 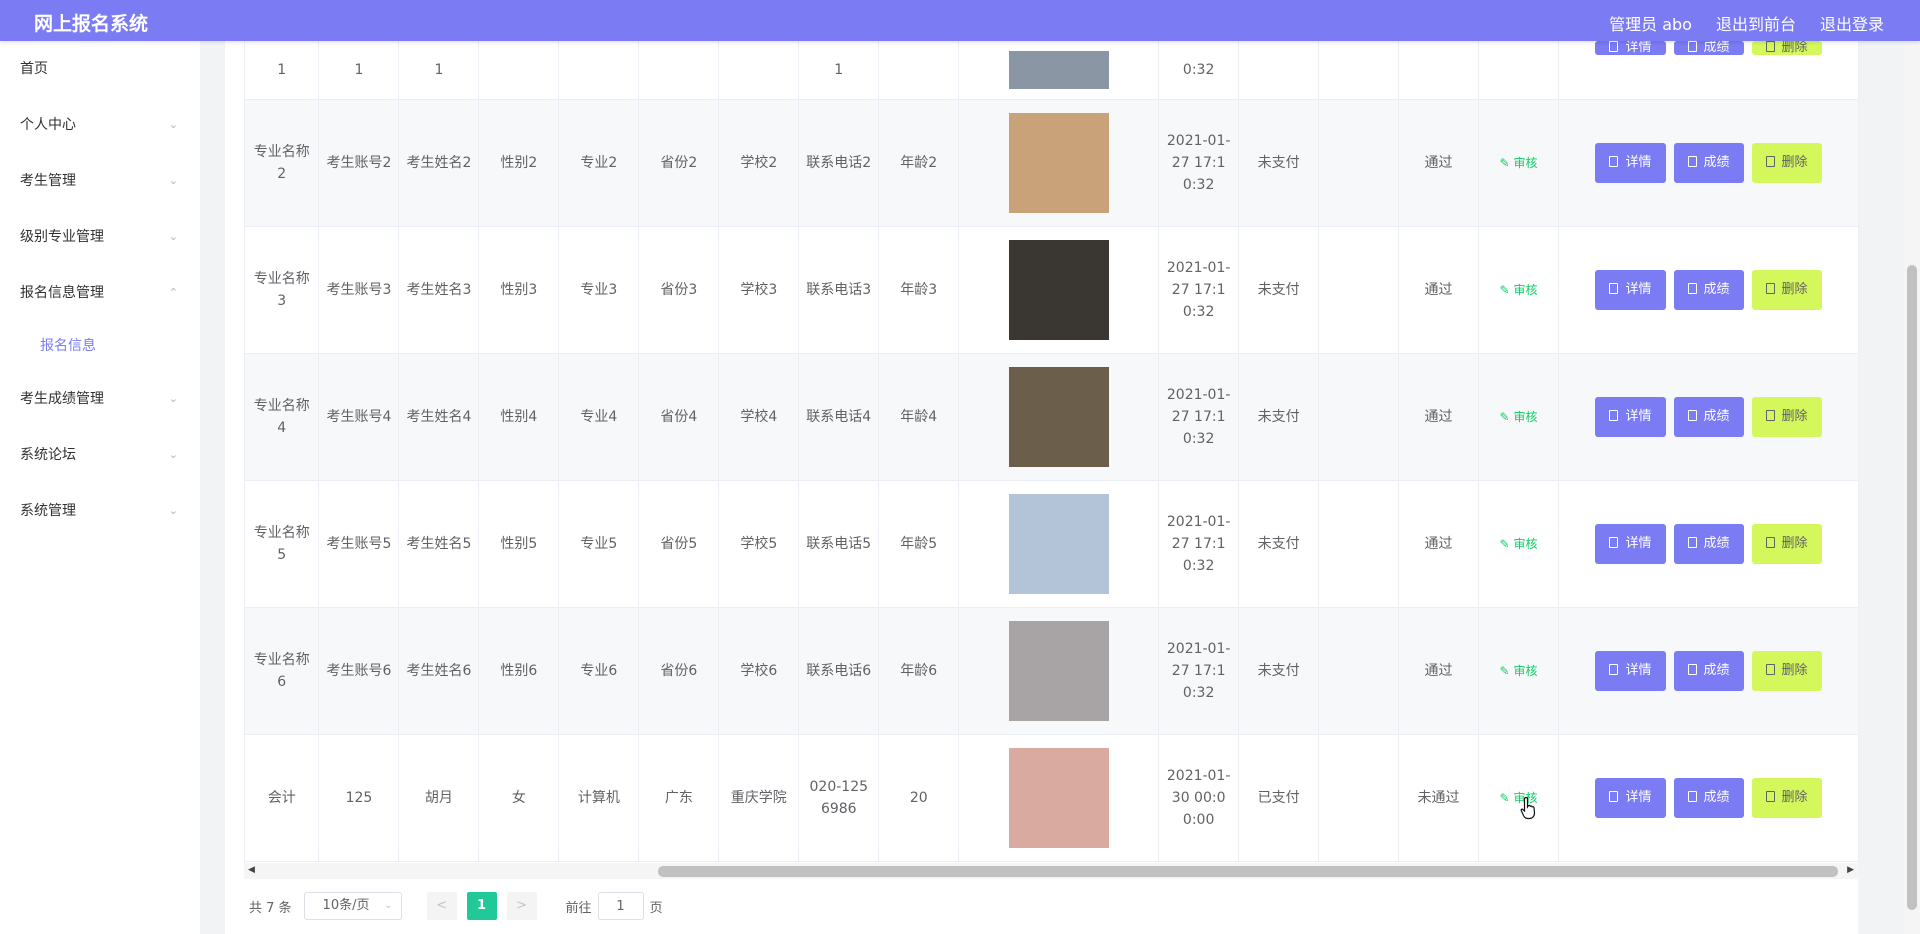 What do you see at coordinates (100, 69) in the screenshot?
I see `sidebar-item-home: 首页` at bounding box center [100, 69].